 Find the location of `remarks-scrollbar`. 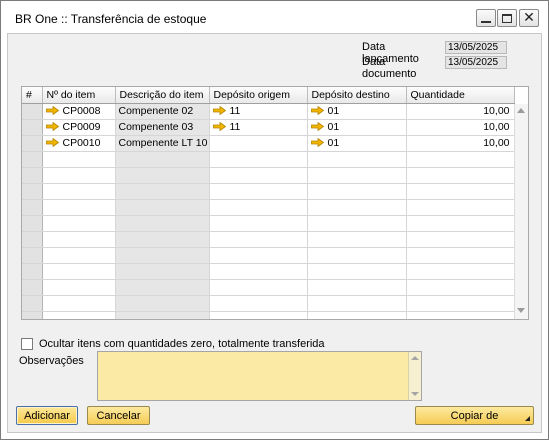

remarks-scrollbar is located at coordinates (414, 376).